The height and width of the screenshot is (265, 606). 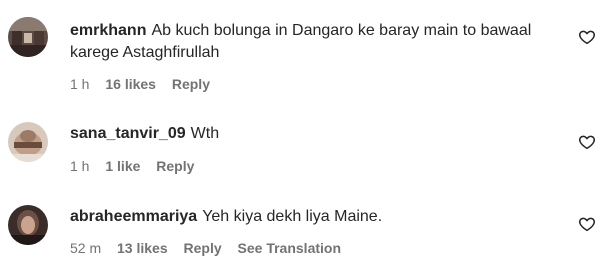 What do you see at coordinates (142, 248) in the screenshot?
I see `likes-count: 13 likes` at bounding box center [142, 248].